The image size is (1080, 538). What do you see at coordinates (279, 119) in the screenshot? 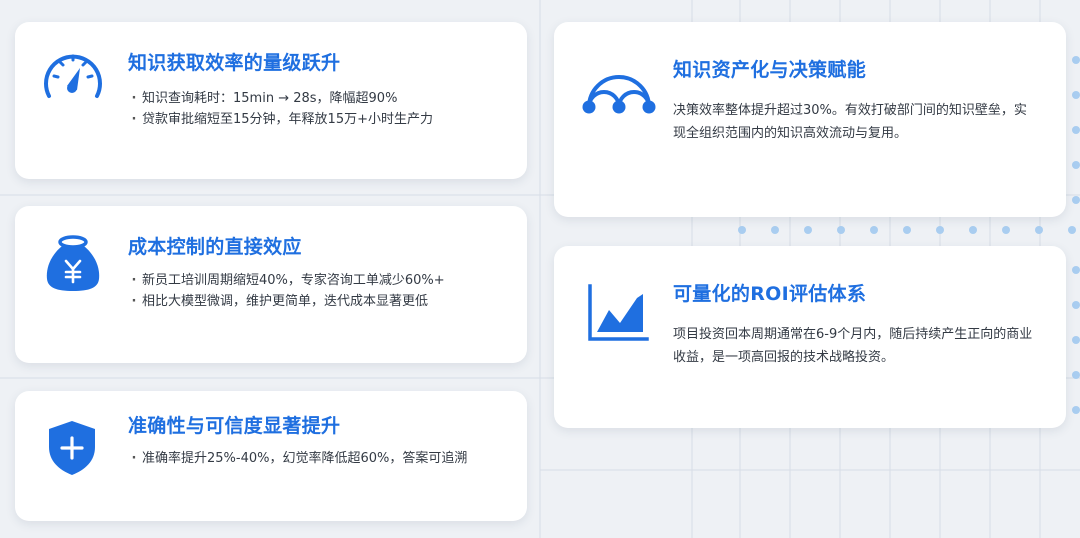
I see `bullet-item: 贷款审批缩短至15分钟，年释放15万+小时生产力` at bounding box center [279, 119].